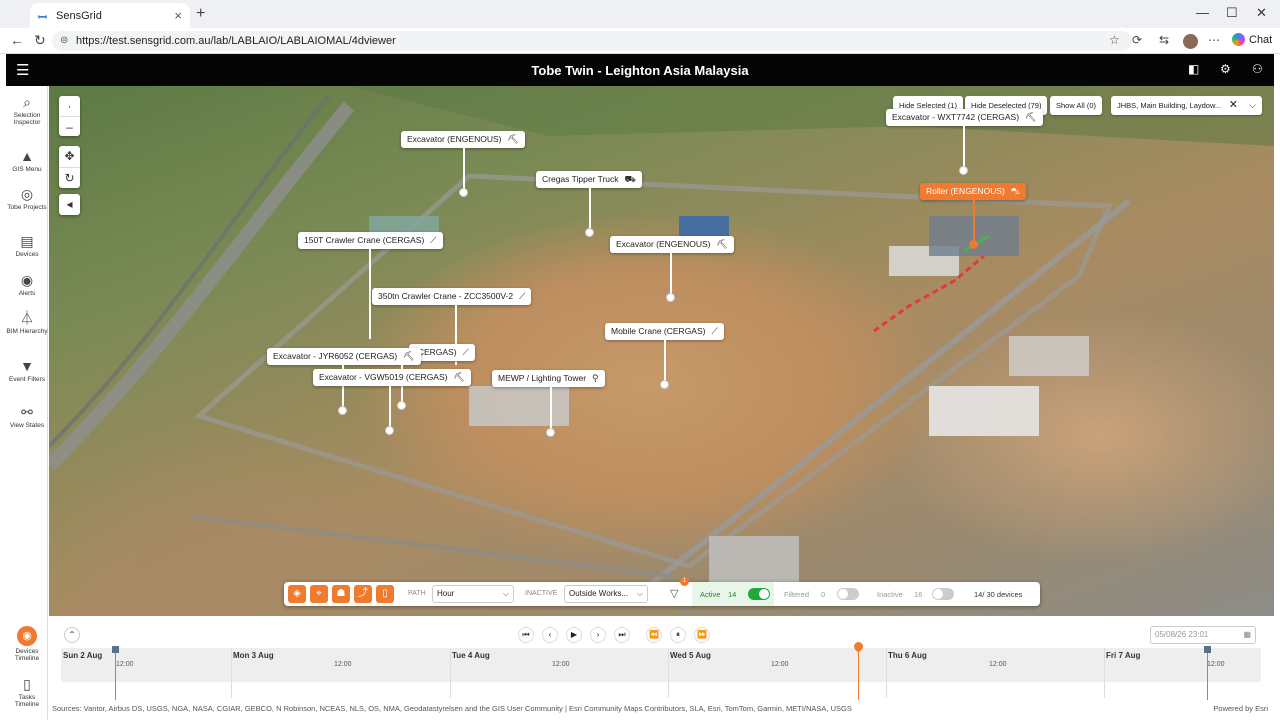 The image size is (1280, 720). I want to click on user-icon: ⚇, so click(1257, 69).